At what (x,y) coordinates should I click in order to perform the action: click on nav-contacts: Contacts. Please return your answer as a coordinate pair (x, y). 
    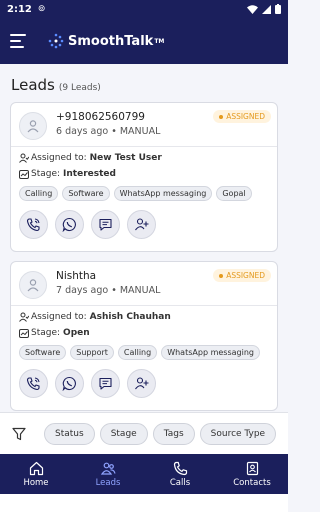
    Looking at the image, I should click on (252, 474).